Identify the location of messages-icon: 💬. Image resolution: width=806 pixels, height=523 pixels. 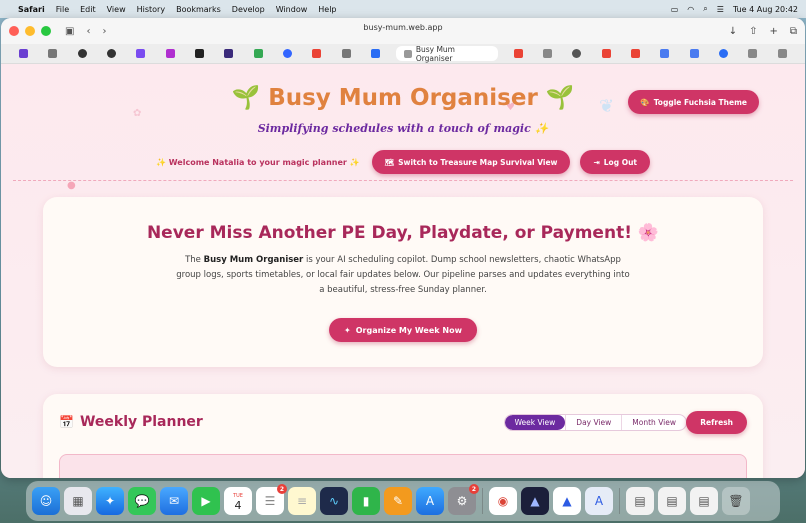
(142, 501).